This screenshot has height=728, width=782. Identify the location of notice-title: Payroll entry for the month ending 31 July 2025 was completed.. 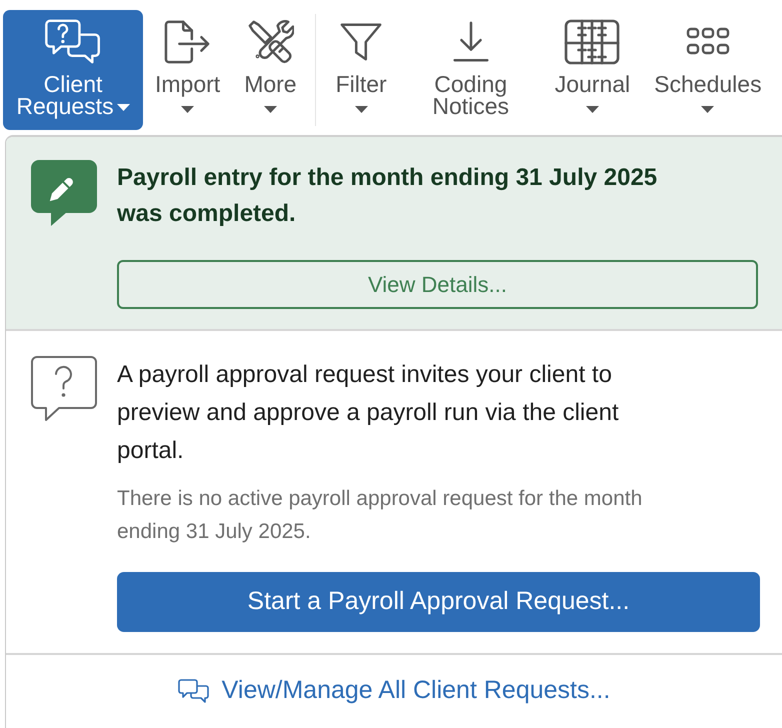
(387, 196).